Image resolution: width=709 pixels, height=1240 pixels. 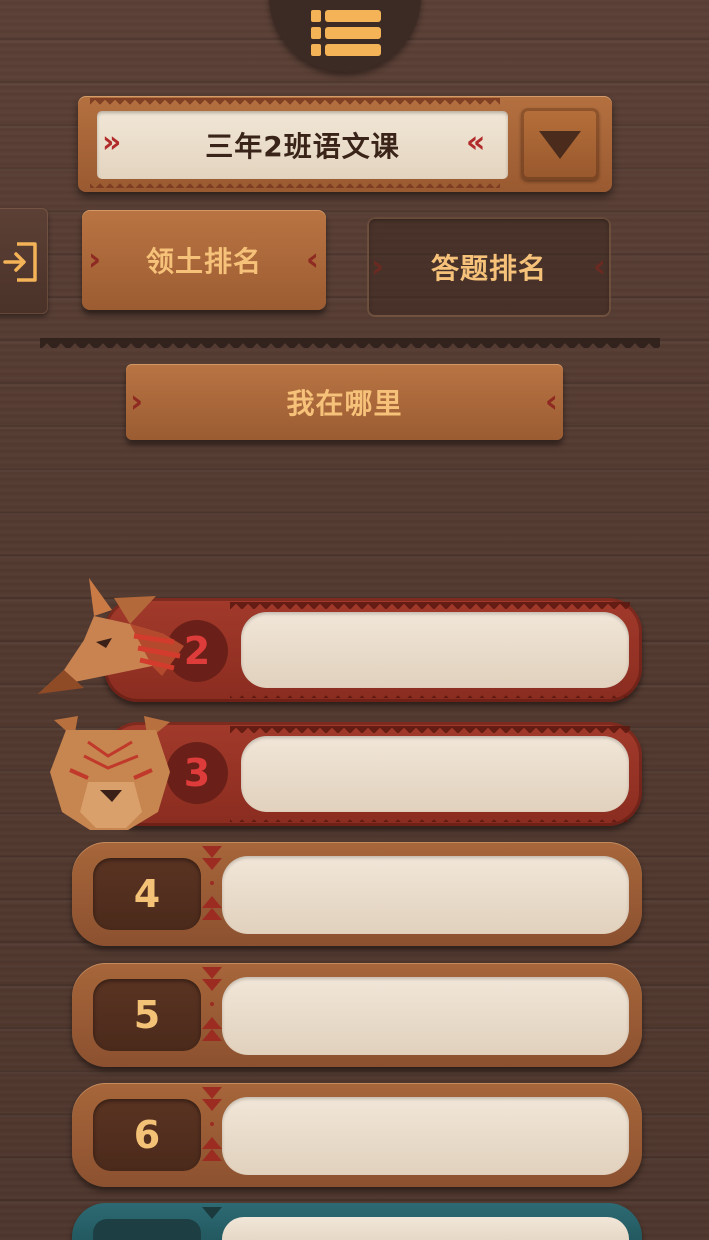 I want to click on where-am-i-button: › 我在哪里 ‹, so click(x=344, y=402).